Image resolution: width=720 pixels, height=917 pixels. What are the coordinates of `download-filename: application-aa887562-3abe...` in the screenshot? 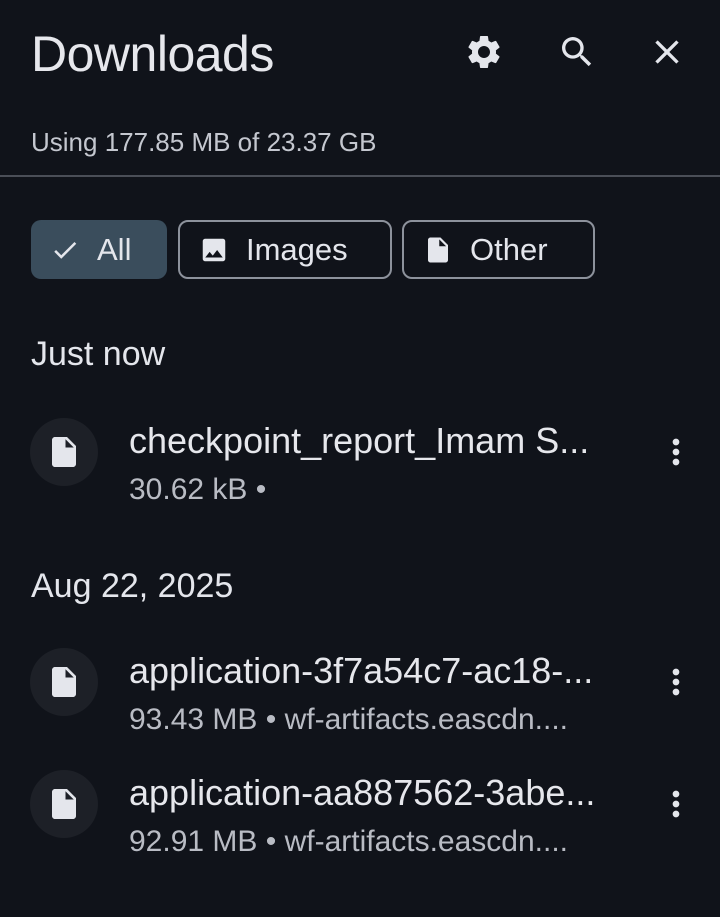 It's located at (362, 792).